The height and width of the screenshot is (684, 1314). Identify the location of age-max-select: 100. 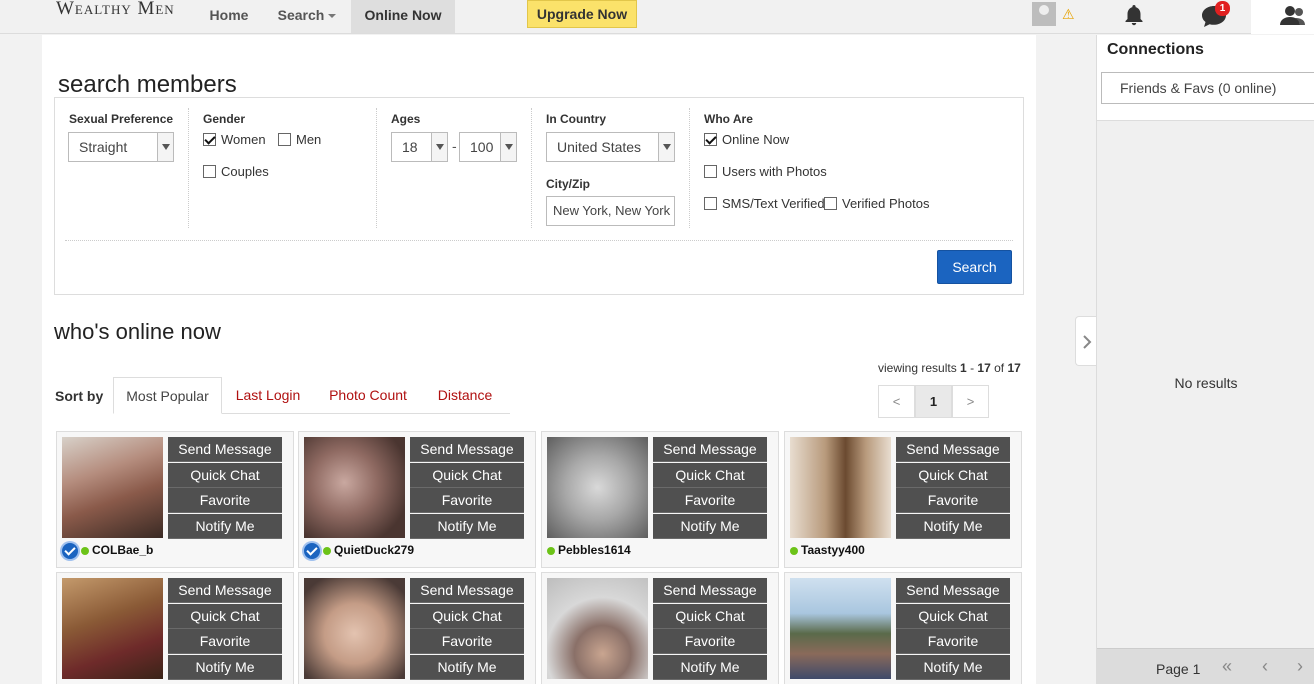
(488, 147).